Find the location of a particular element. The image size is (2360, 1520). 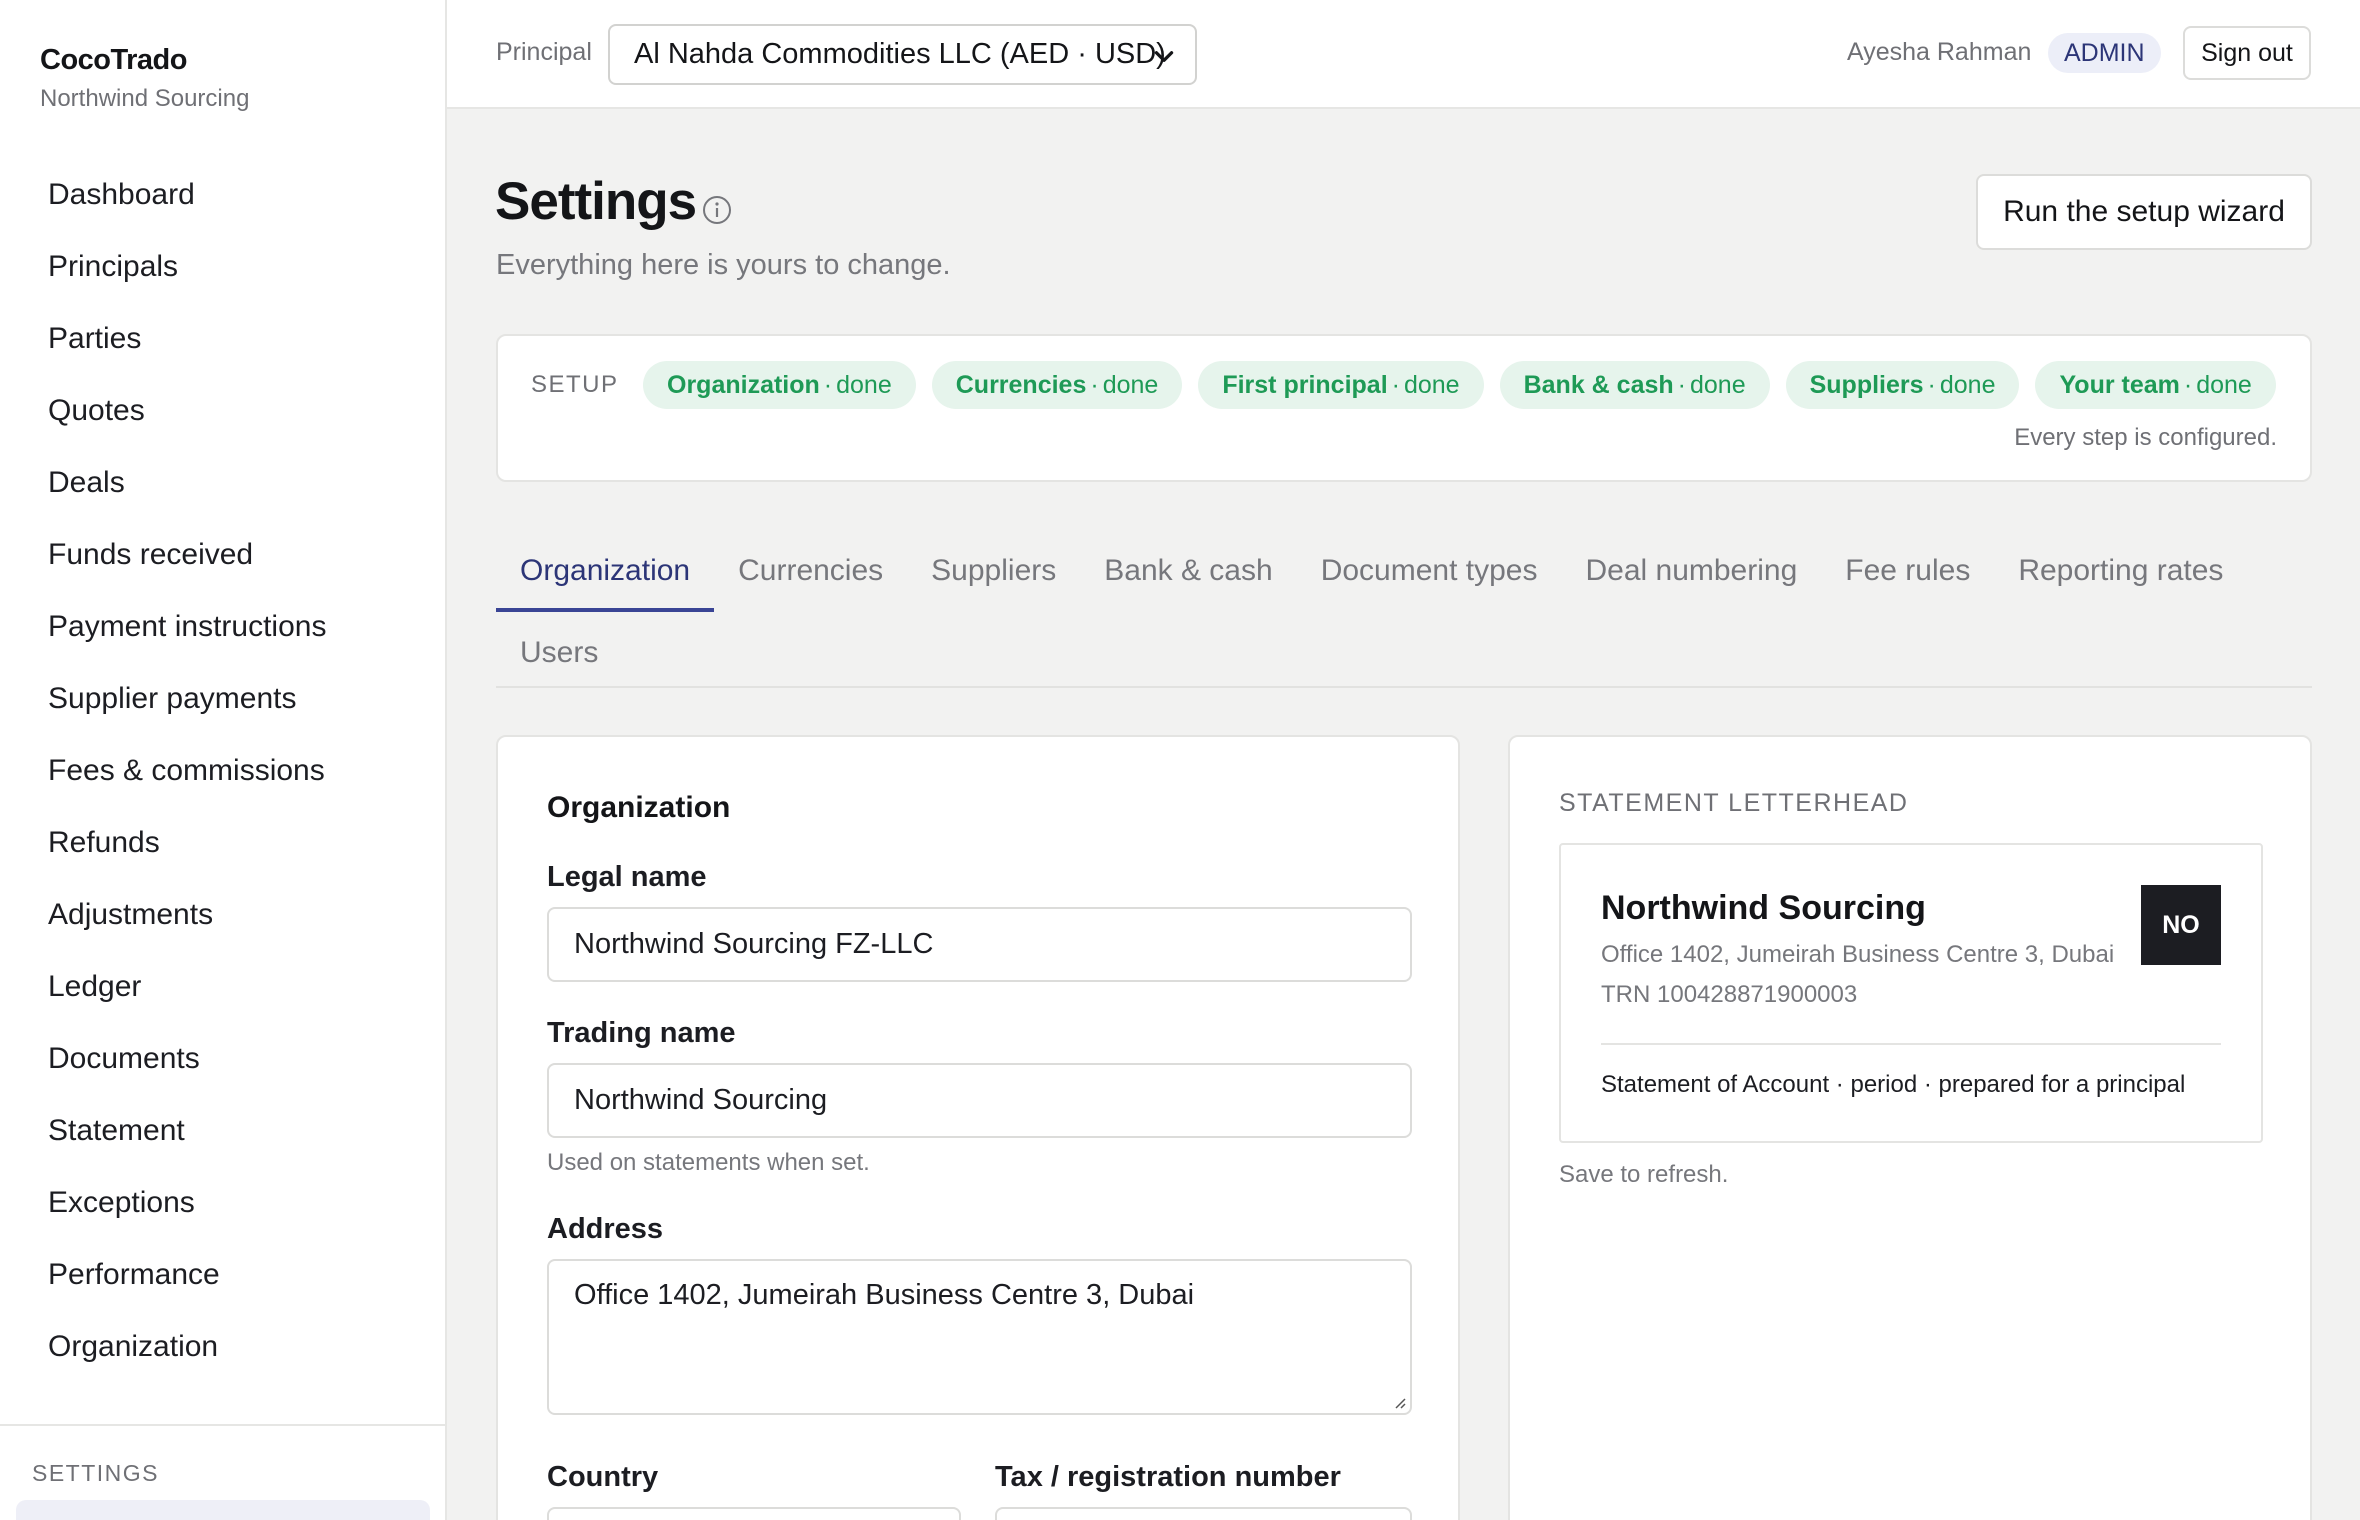

page-title: Settings is located at coordinates (596, 201).